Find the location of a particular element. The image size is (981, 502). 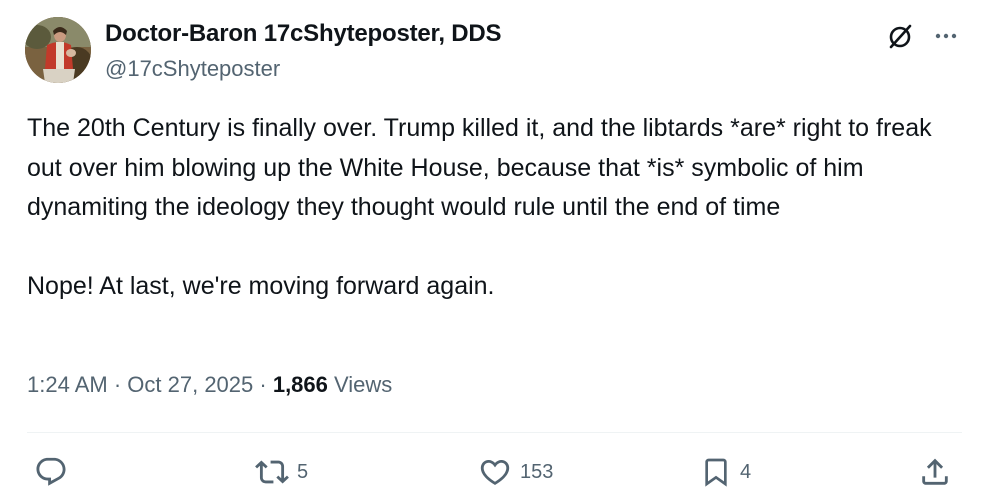

grok-icon is located at coordinates (900, 36).